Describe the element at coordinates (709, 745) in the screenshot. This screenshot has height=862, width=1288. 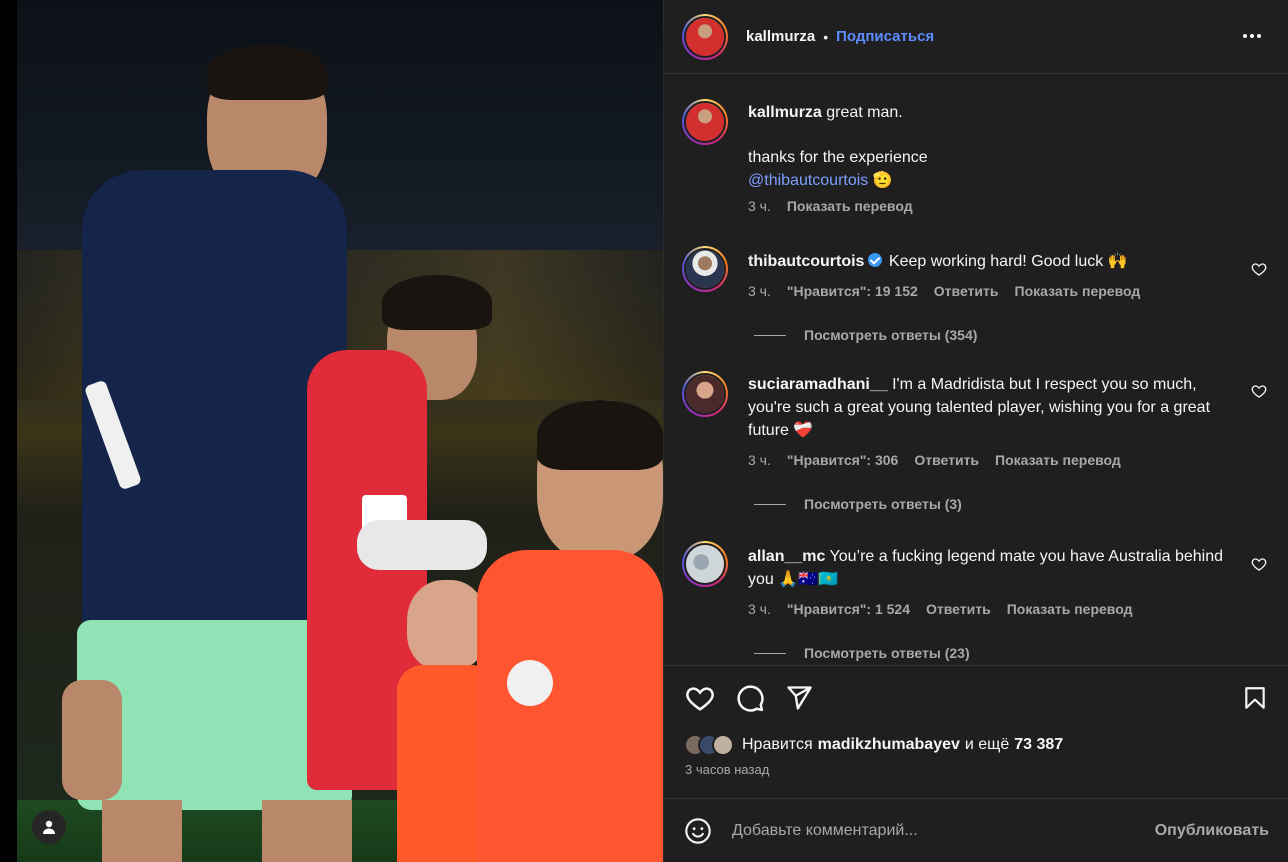
I see `likers-avatars` at that location.